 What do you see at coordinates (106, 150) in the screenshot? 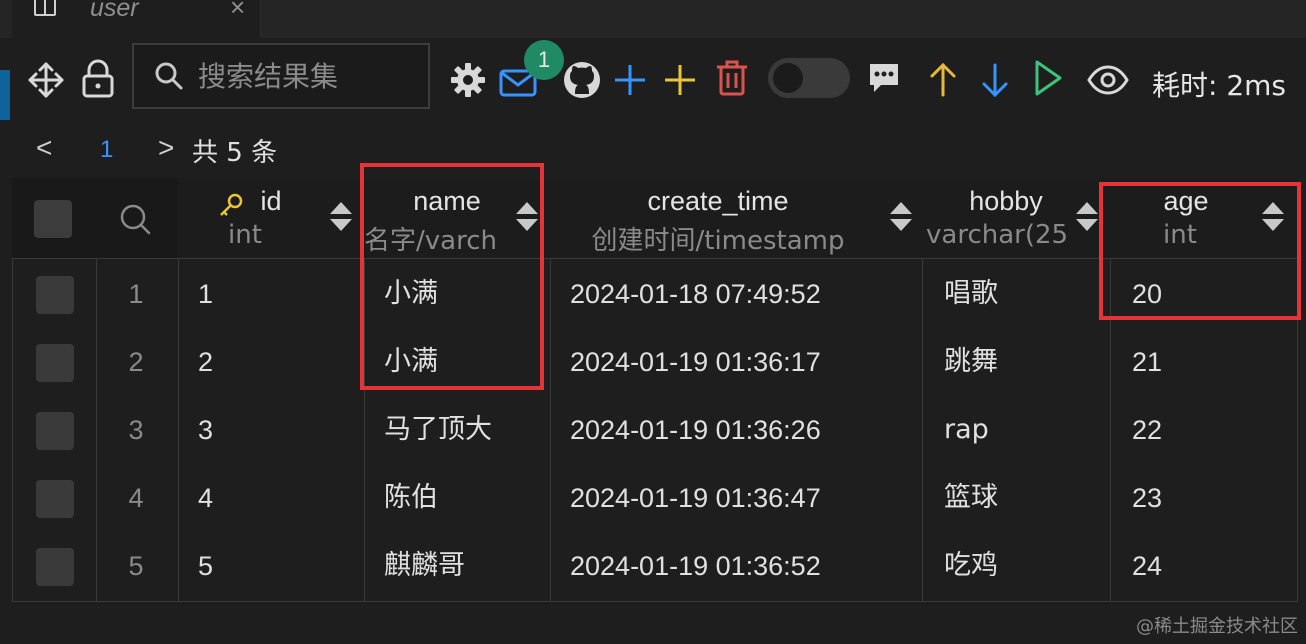
I see `current-page: 1` at bounding box center [106, 150].